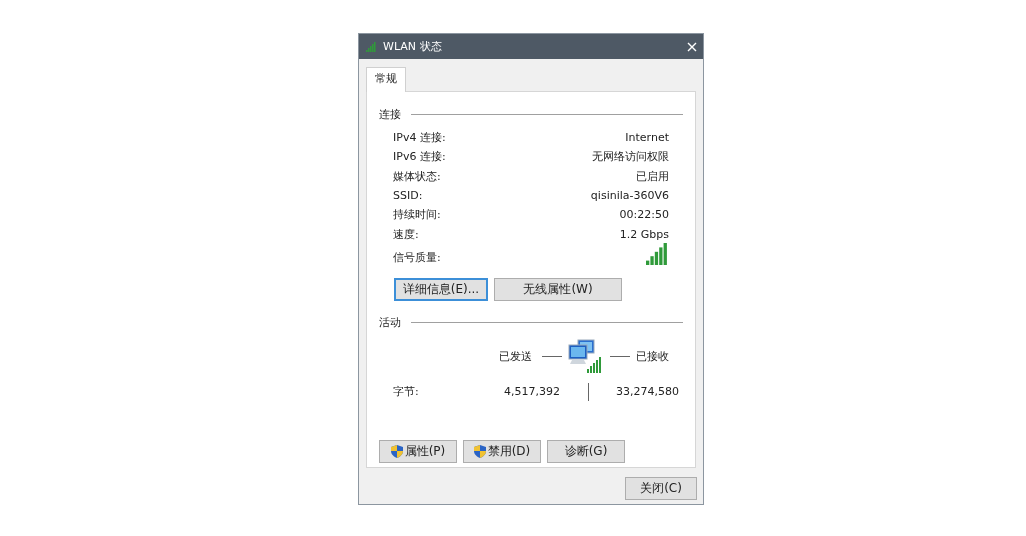  What do you see at coordinates (390, 114) in the screenshot?
I see `section-heading: 连接` at bounding box center [390, 114].